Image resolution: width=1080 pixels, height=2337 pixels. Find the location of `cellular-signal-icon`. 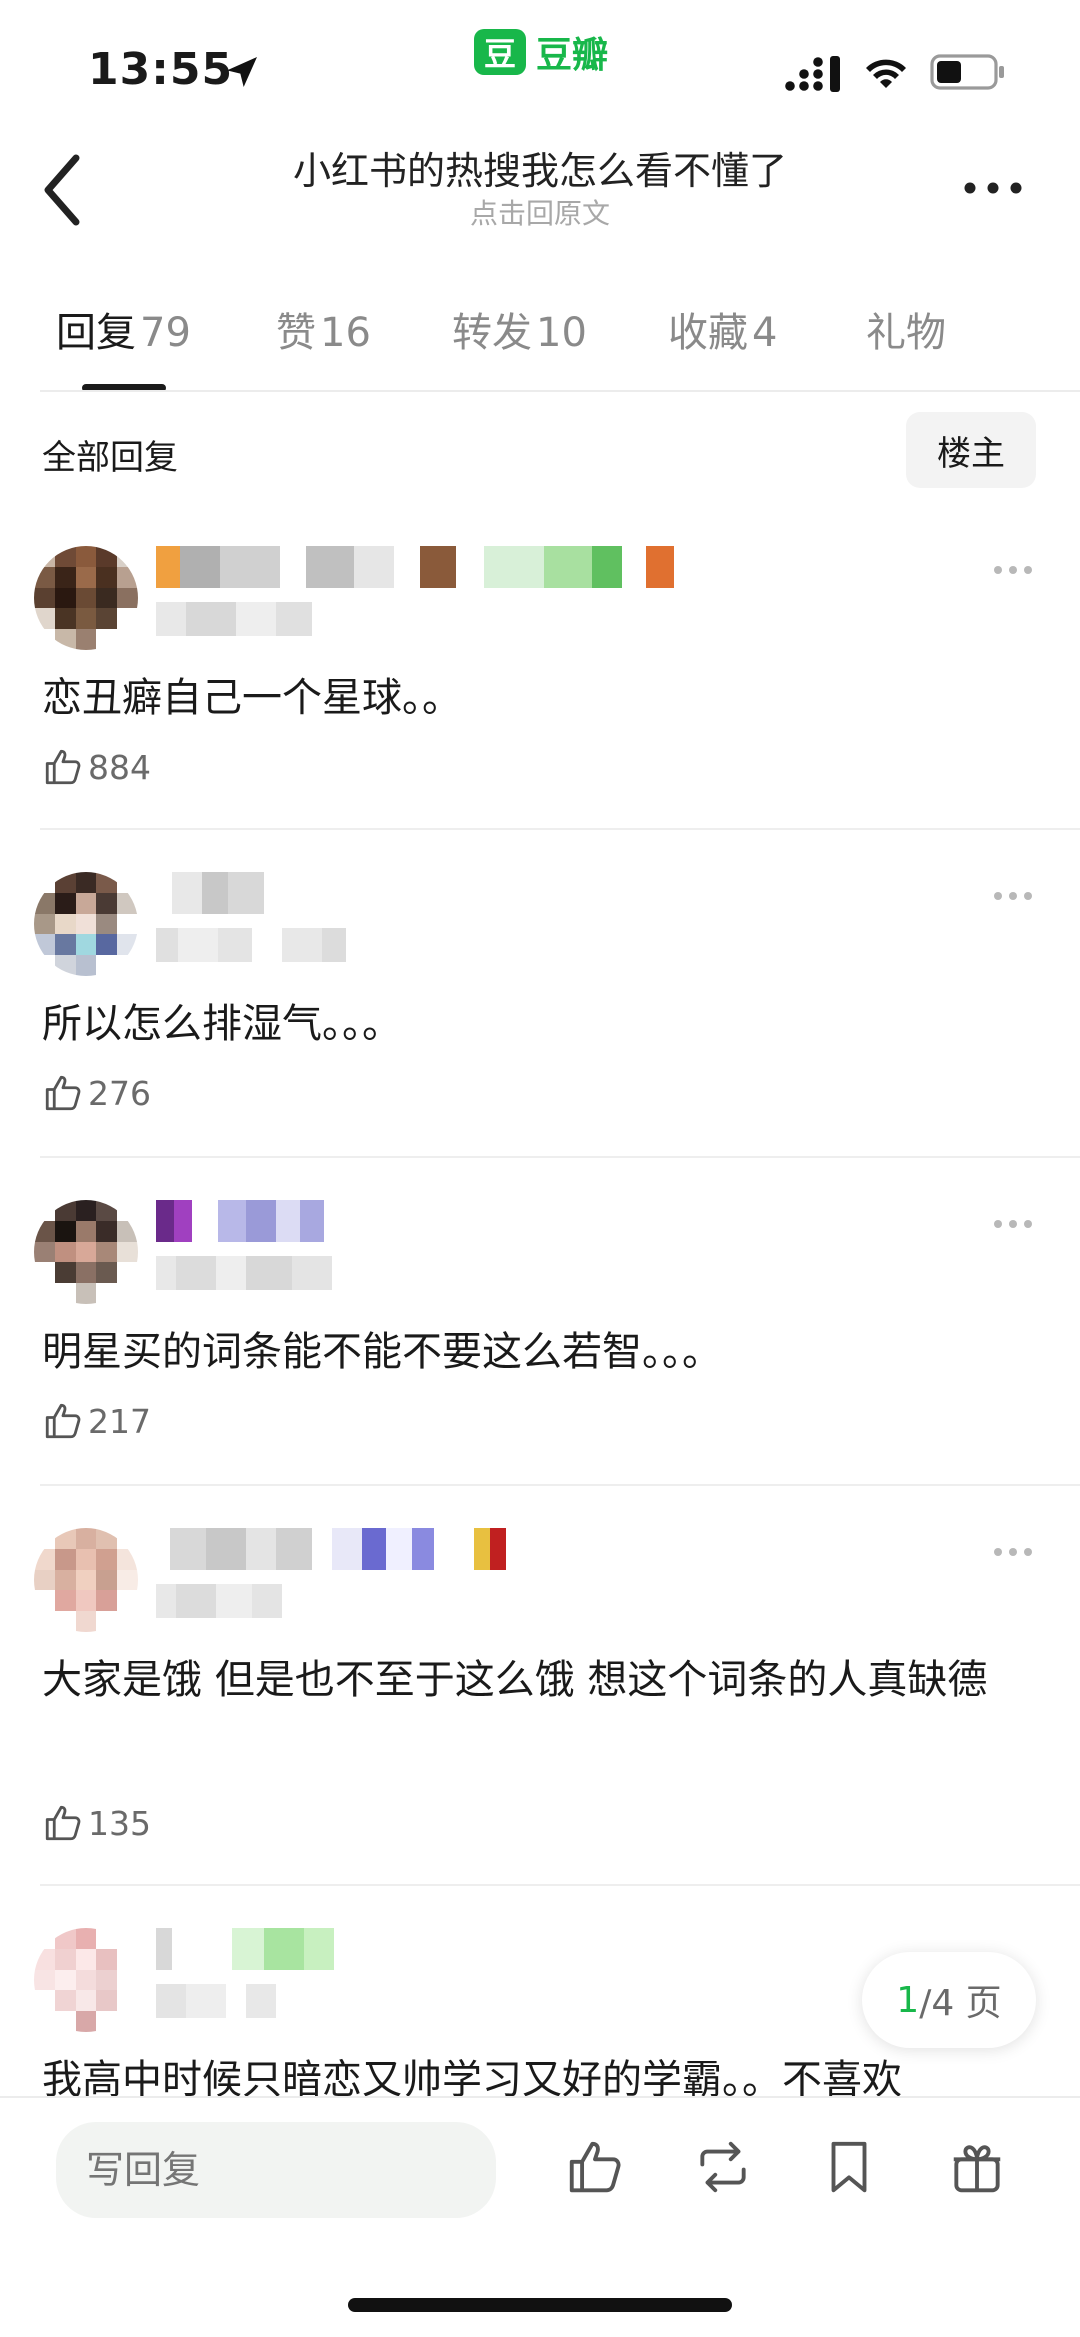

cellular-signal-icon is located at coordinates (812, 74).